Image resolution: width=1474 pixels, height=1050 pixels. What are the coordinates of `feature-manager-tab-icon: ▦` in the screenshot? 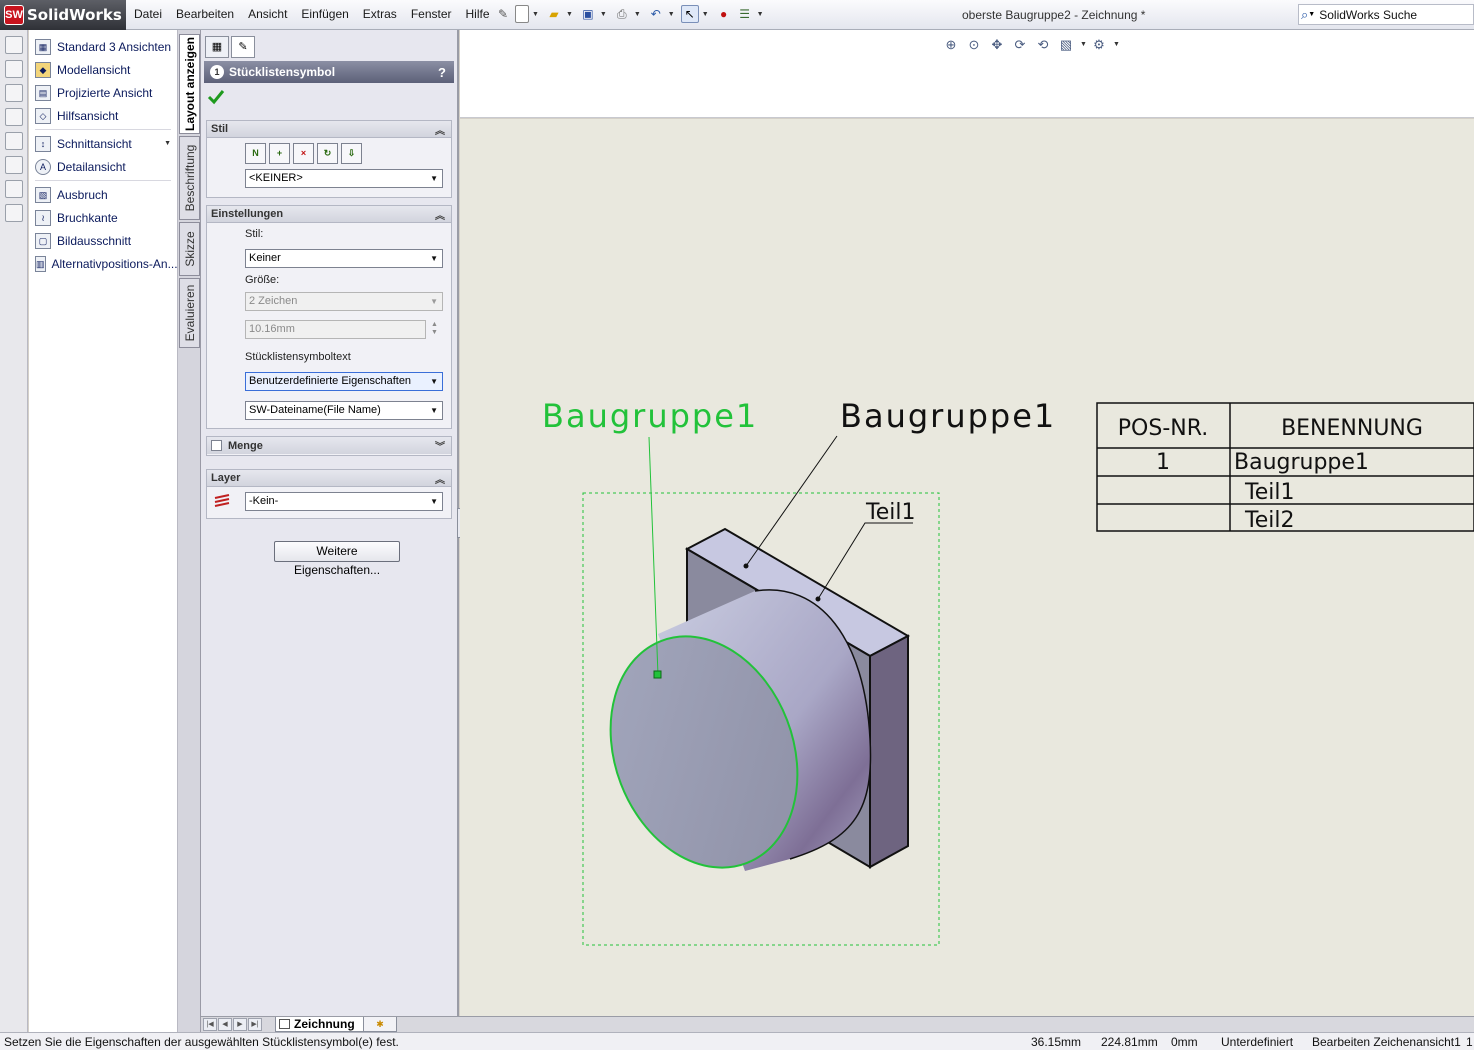 It's located at (217, 47).